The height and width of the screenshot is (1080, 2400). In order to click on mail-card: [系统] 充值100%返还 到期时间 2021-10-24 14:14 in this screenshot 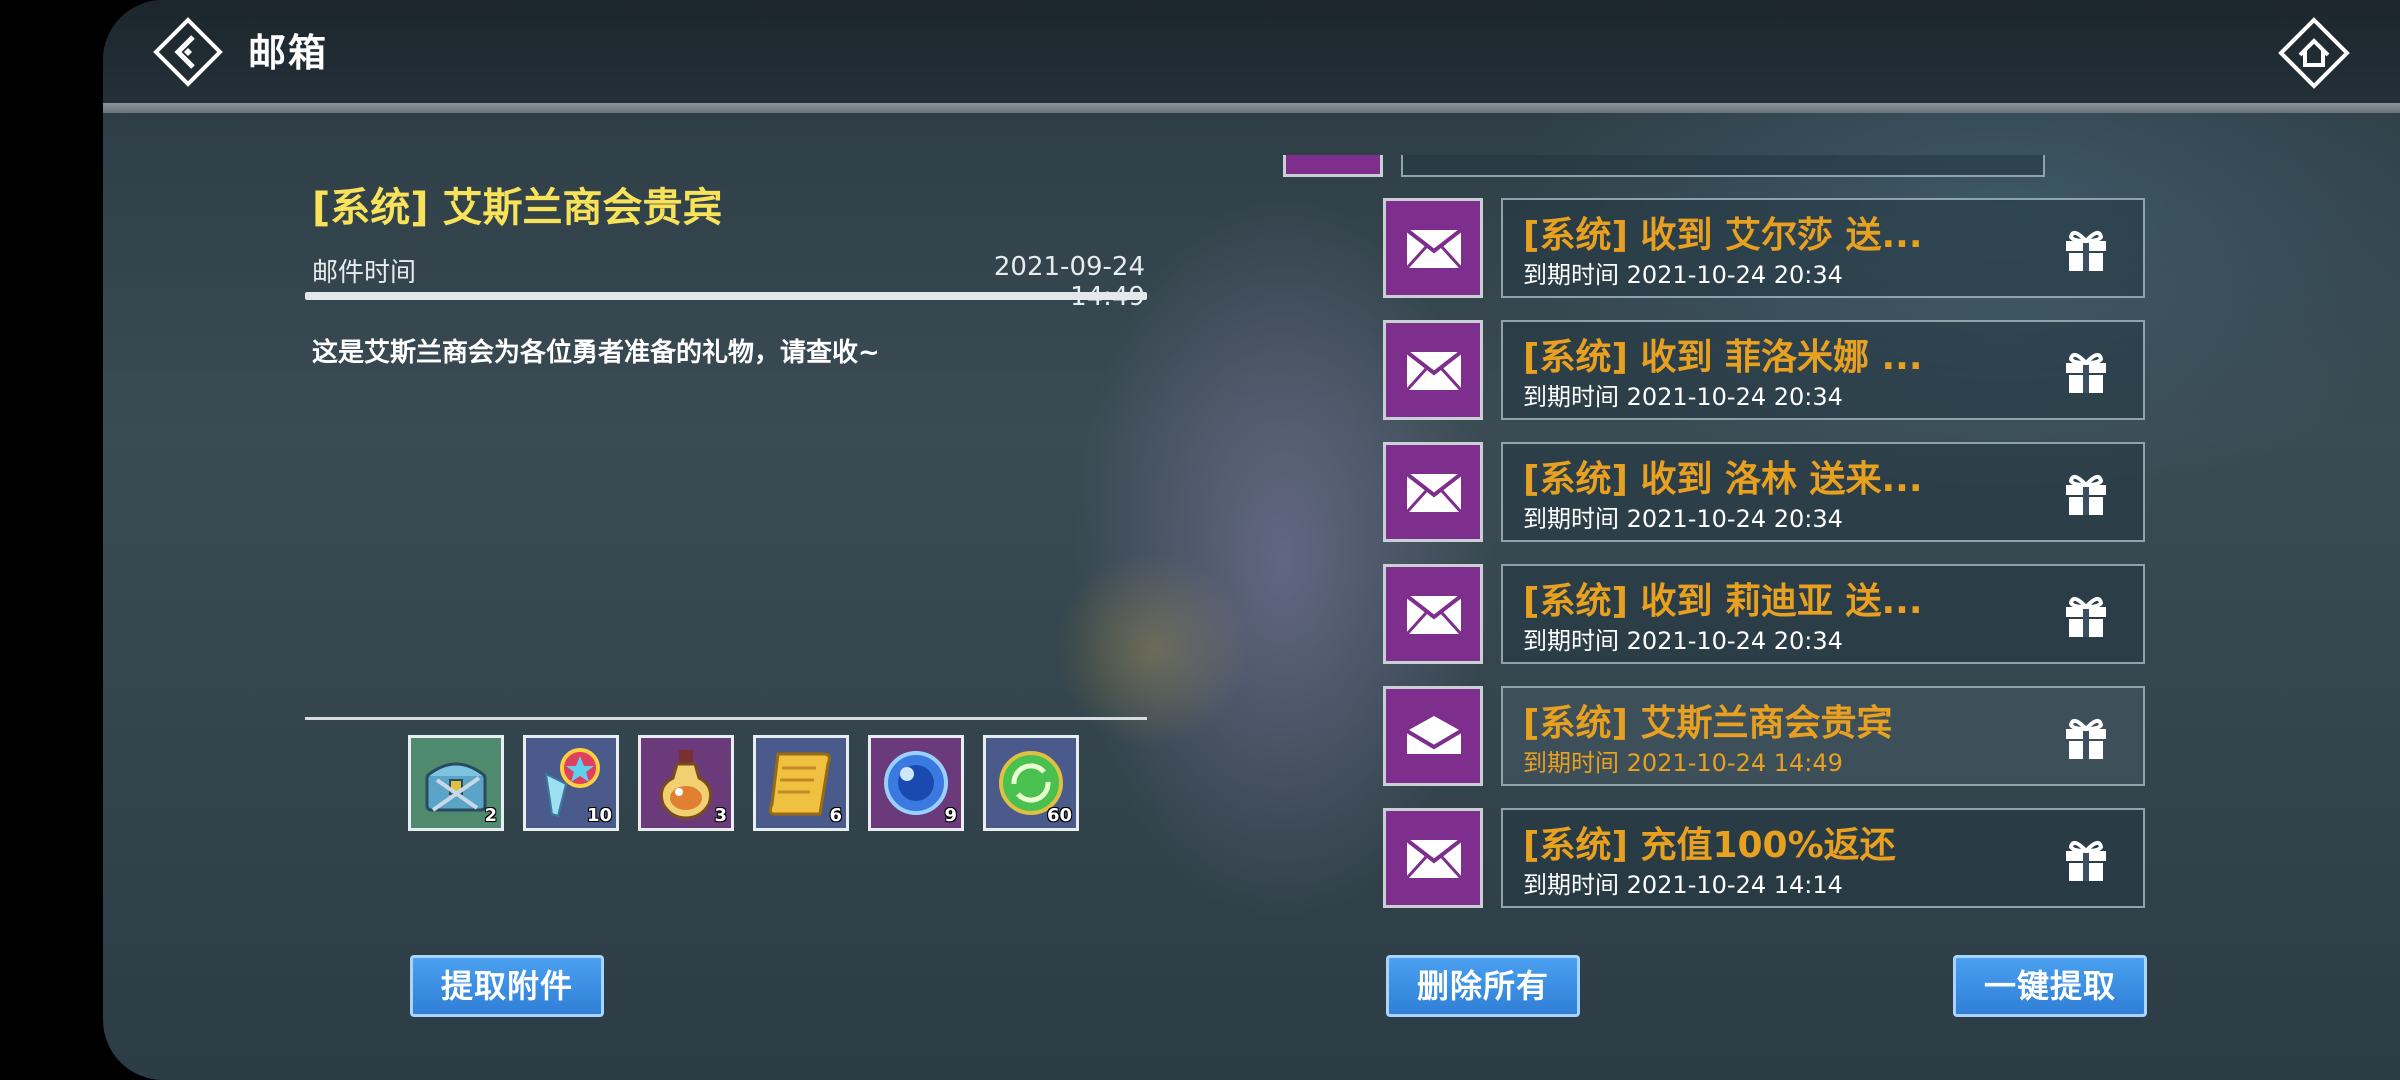, I will do `click(1823, 858)`.